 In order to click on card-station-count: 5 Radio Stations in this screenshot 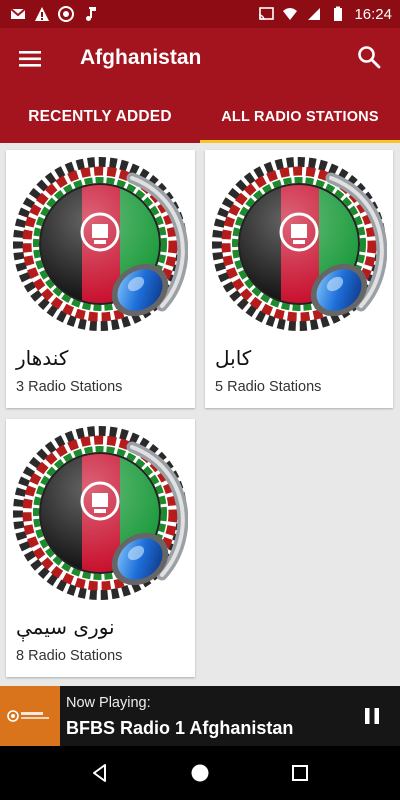, I will do `click(268, 387)`.